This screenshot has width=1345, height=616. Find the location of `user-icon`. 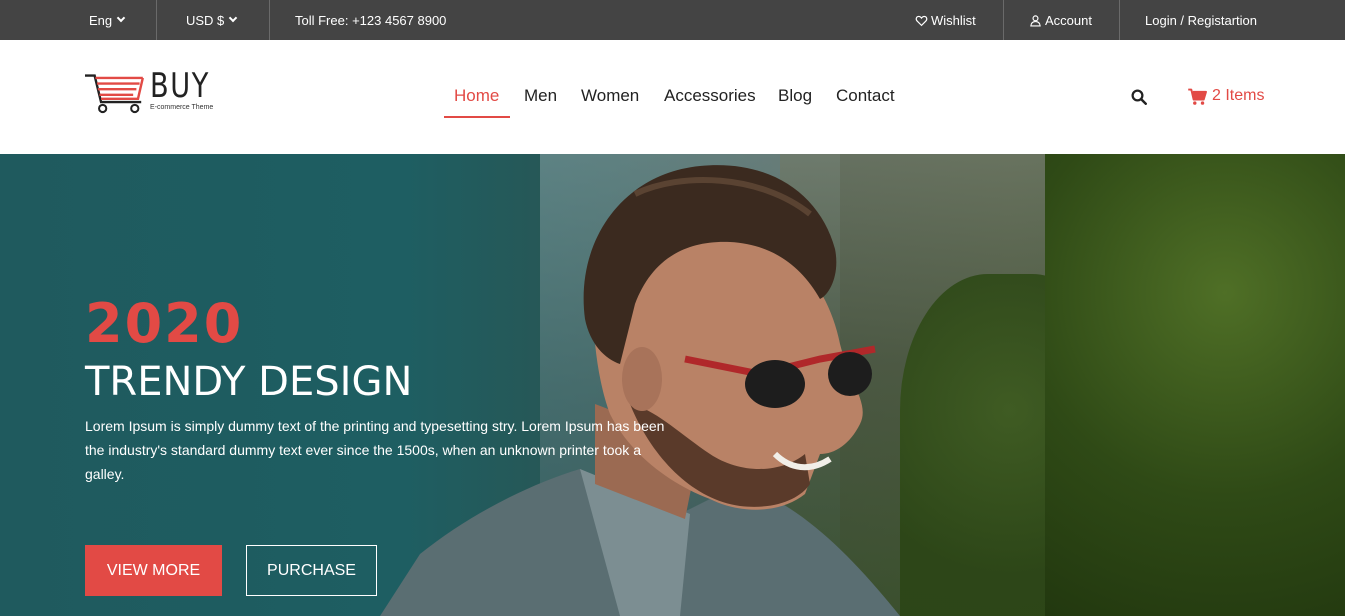

user-icon is located at coordinates (1035, 20).